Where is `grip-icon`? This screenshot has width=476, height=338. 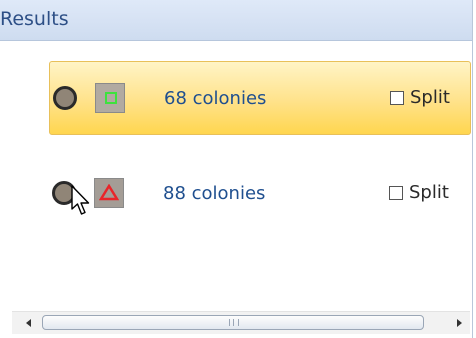 grip-icon is located at coordinates (234, 322).